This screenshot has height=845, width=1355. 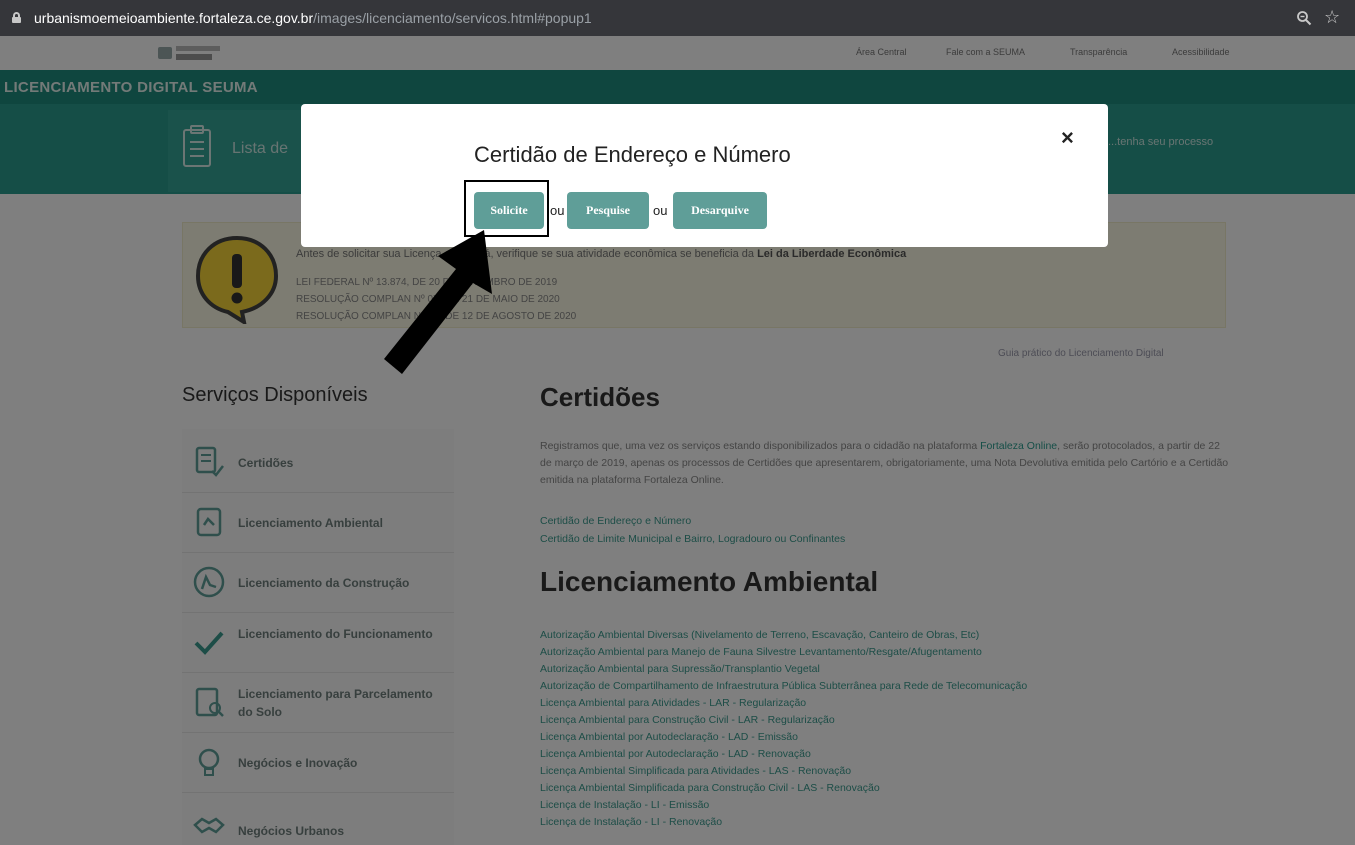 I want to click on annotation-arrow-icon, so click(x=438, y=302).